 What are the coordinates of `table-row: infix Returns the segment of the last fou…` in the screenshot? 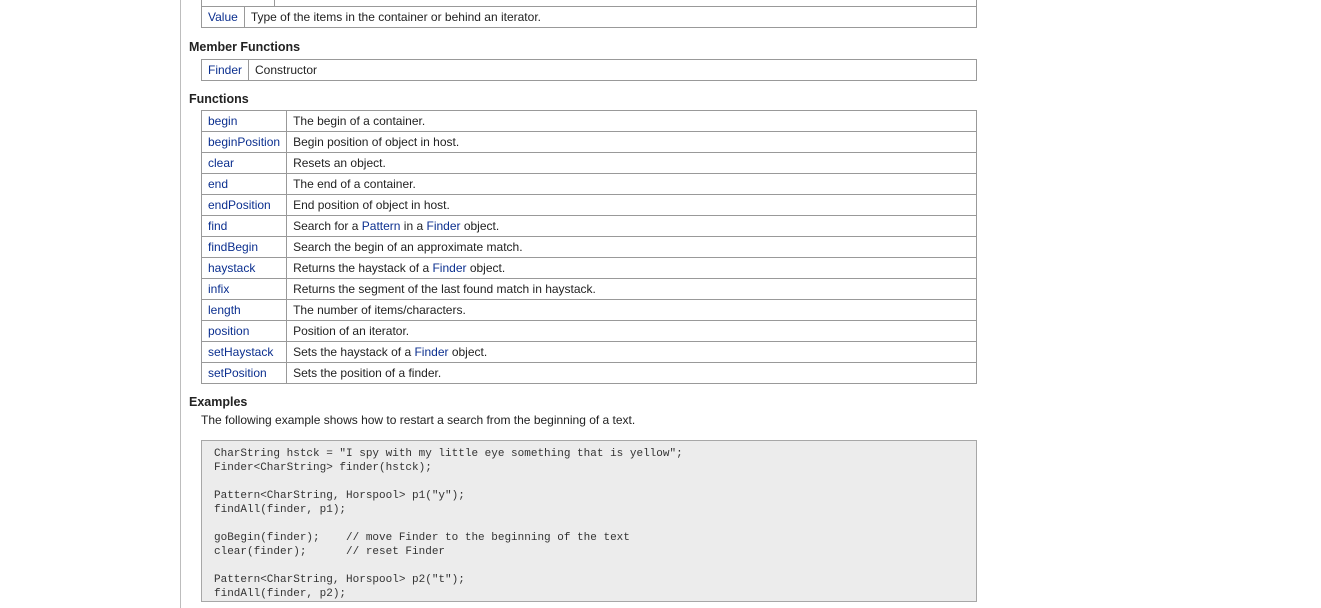 It's located at (588, 289).